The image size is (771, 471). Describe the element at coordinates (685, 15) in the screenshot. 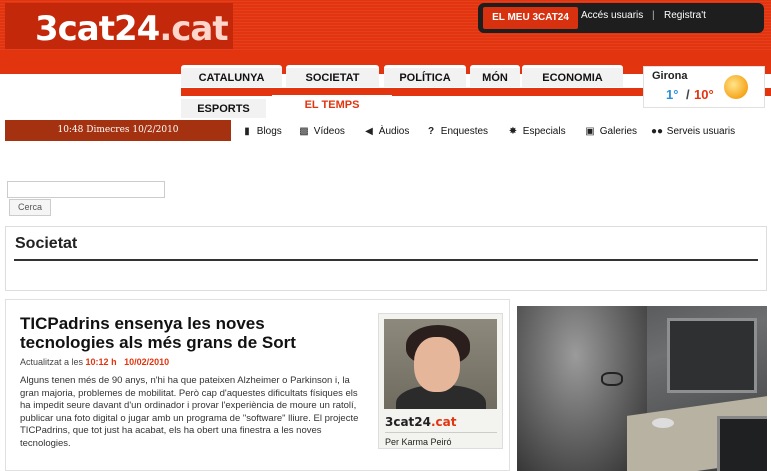

I see `register-link: Registra't` at that location.